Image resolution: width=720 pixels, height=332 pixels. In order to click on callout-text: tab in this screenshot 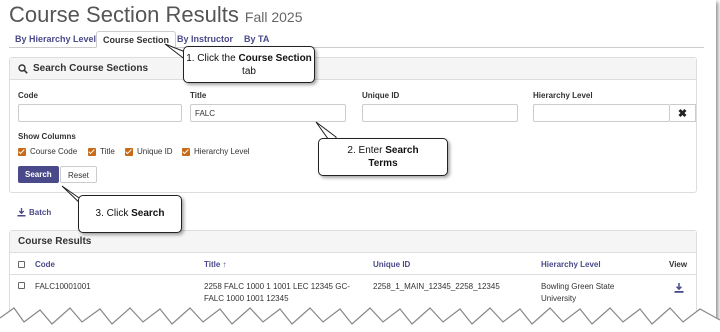, I will do `click(249, 71)`.